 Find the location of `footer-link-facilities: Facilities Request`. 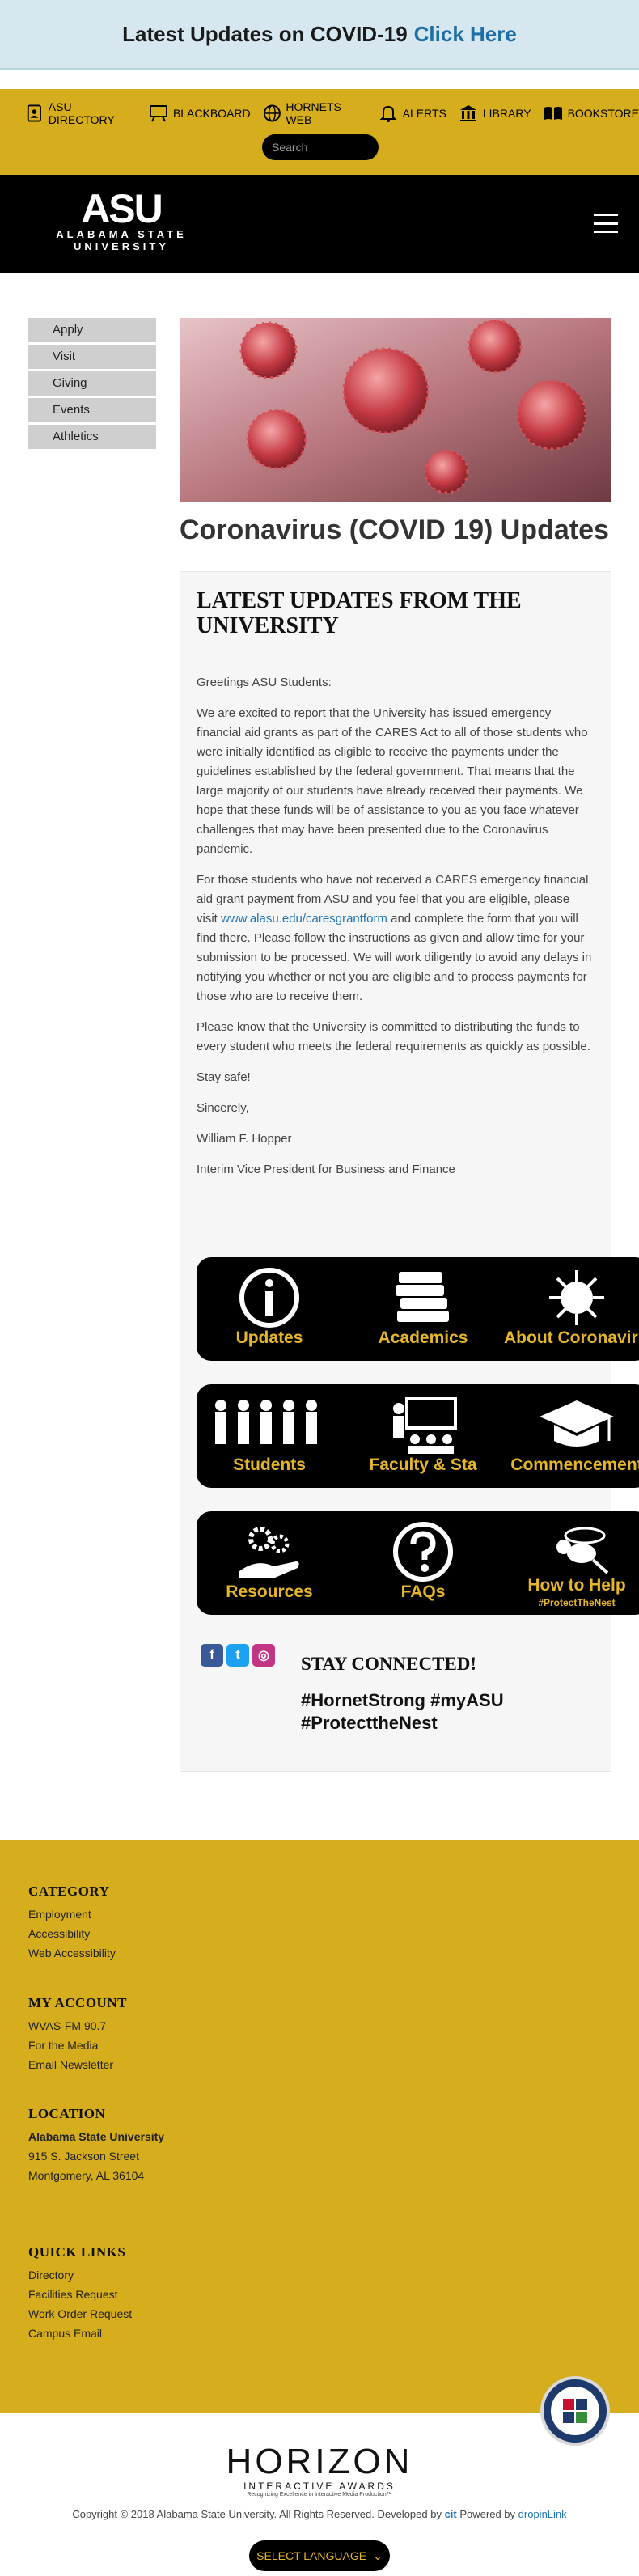

footer-link-facilities: Facilities Request is located at coordinates (80, 2294).